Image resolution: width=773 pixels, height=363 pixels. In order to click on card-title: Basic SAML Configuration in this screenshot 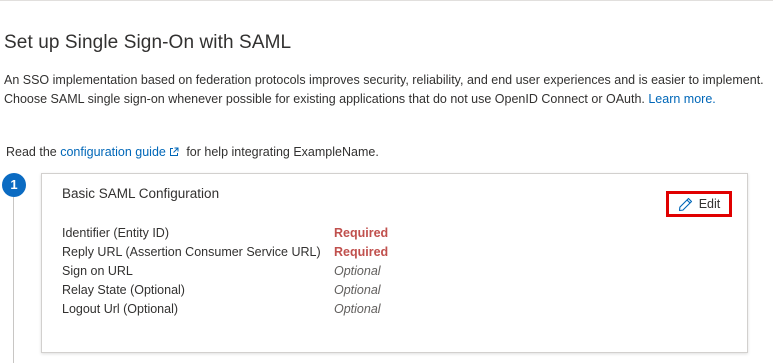, I will do `click(141, 193)`.